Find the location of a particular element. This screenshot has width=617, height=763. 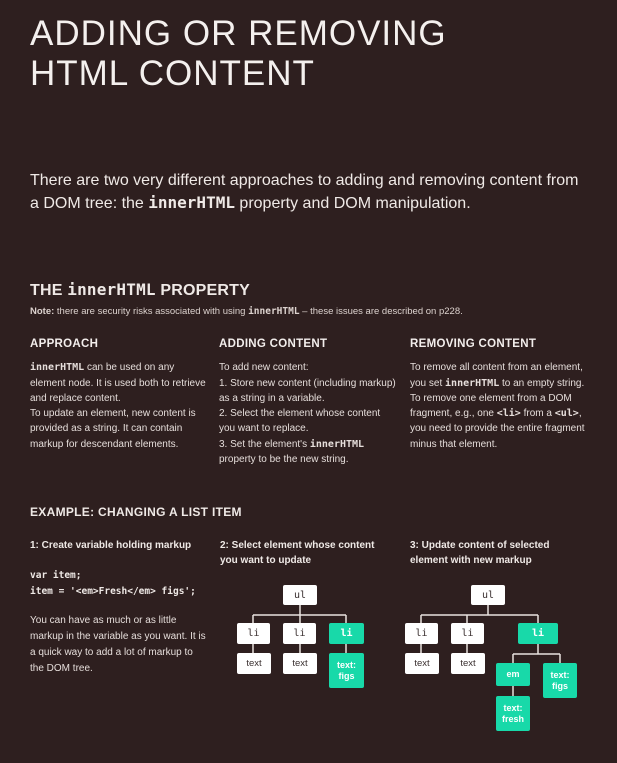

code-line-1: var item; is located at coordinates (56, 575).